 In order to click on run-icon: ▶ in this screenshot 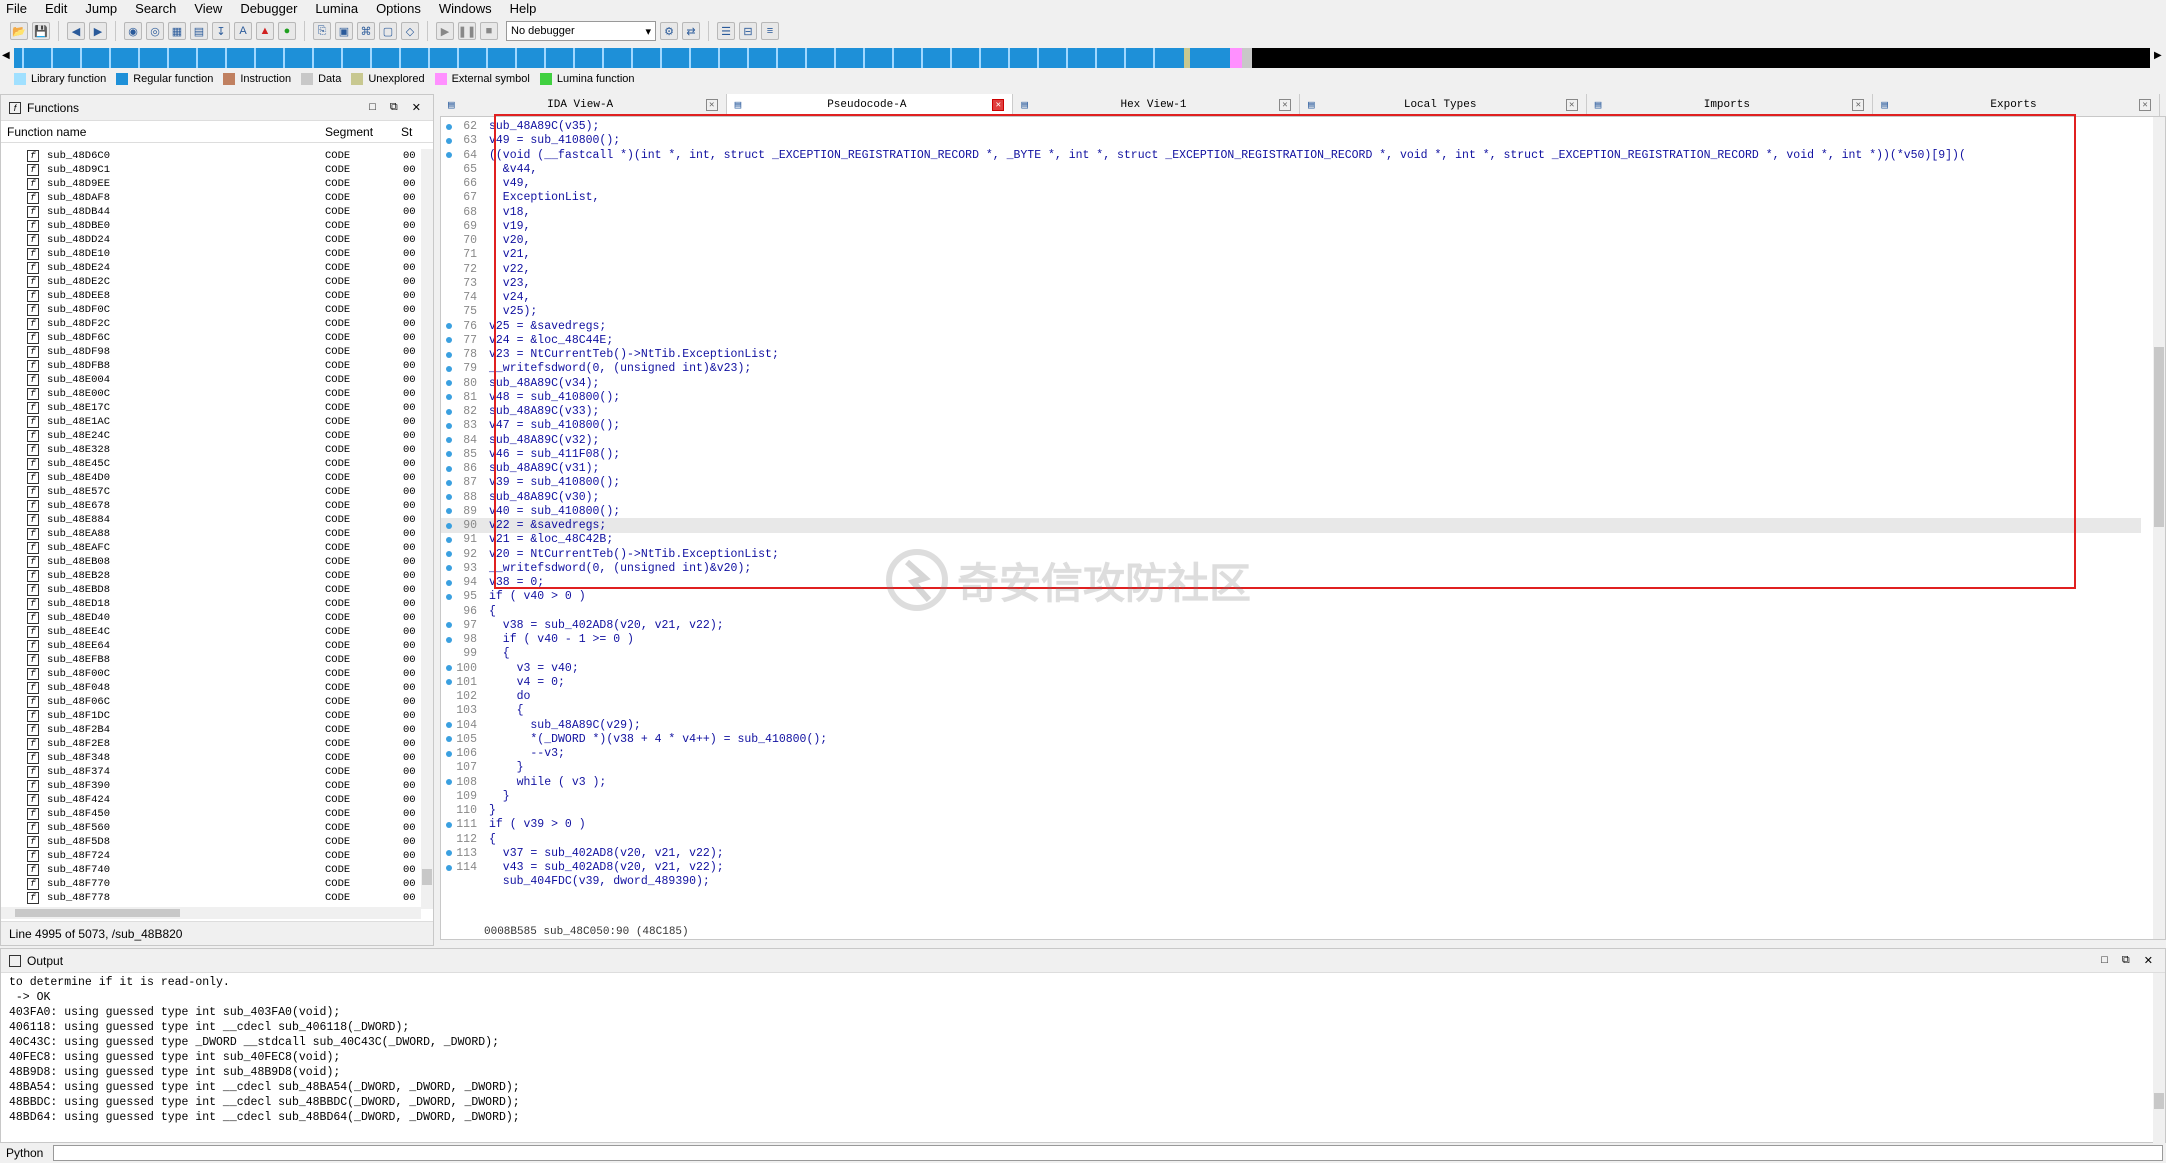, I will do `click(445, 31)`.